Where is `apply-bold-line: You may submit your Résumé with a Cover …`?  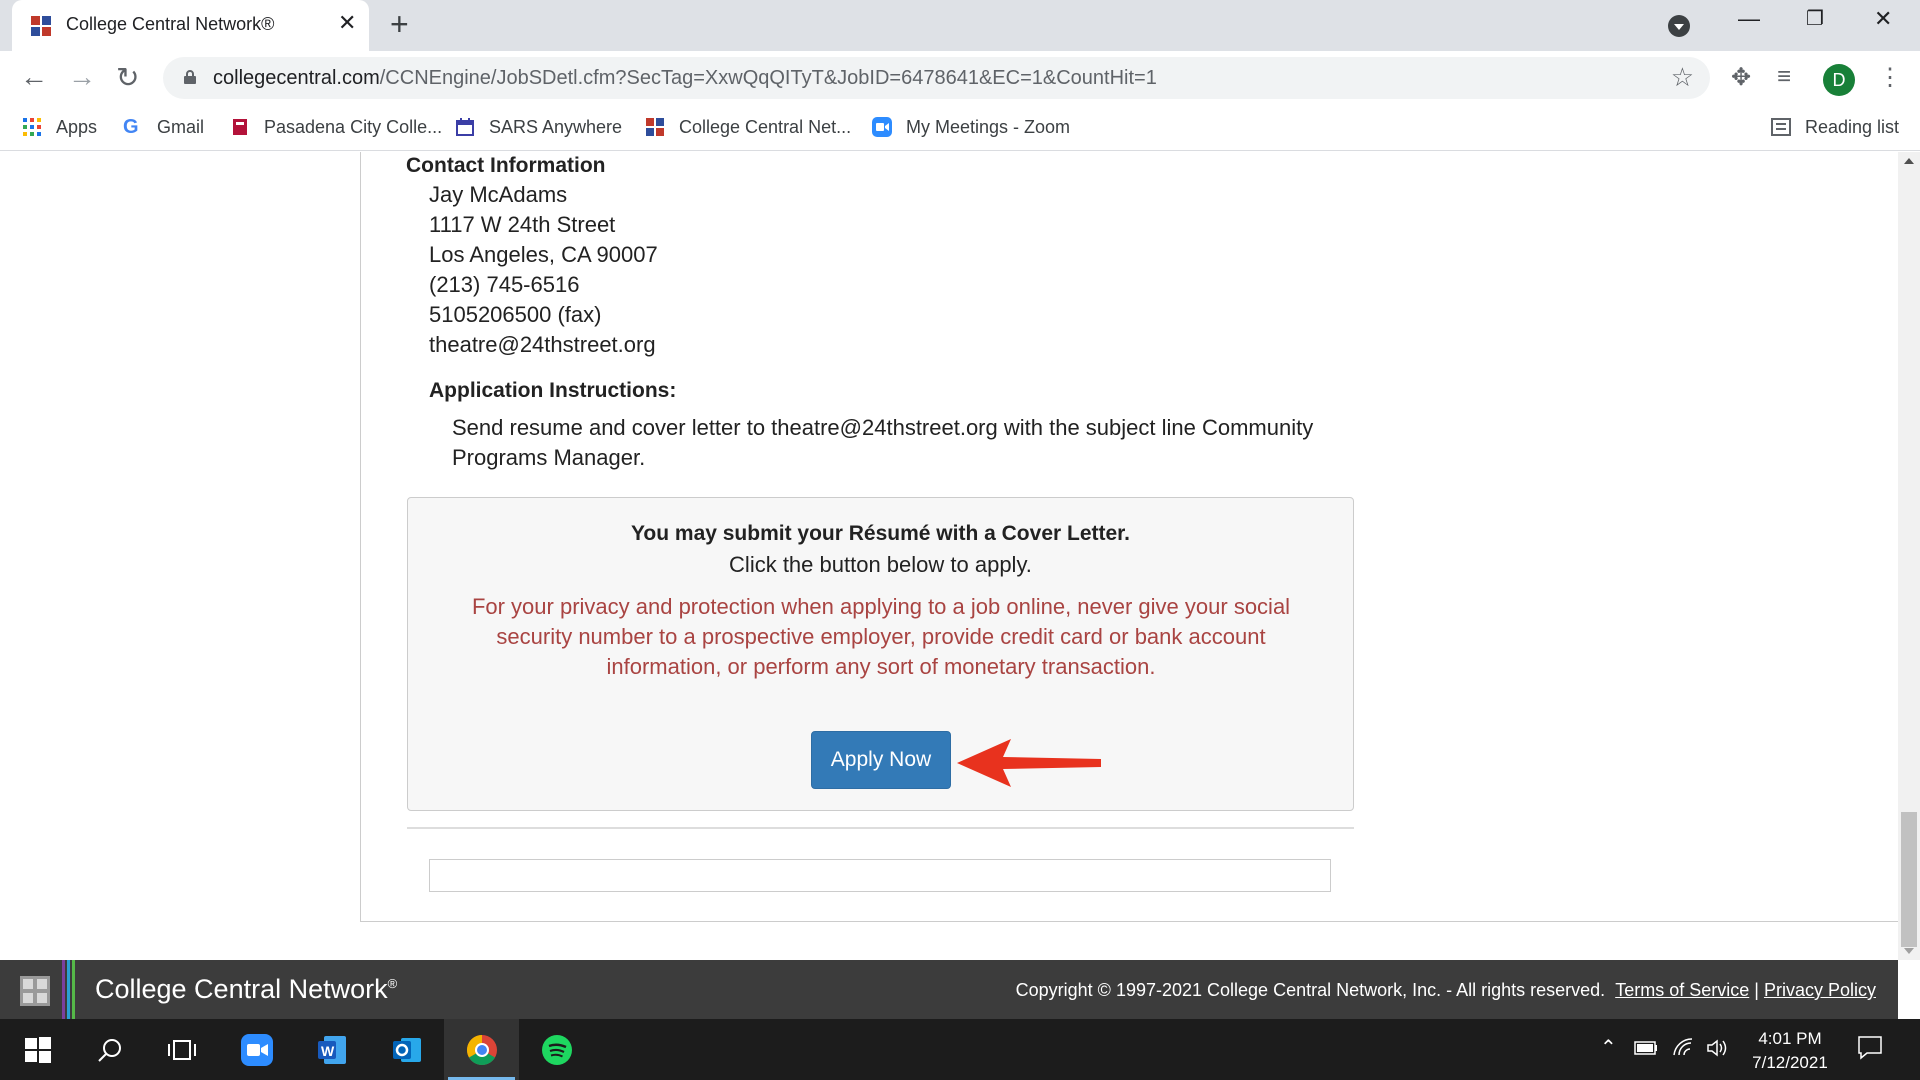
apply-bold-line: You may submit your Résumé with a Cover … is located at coordinates (880, 533).